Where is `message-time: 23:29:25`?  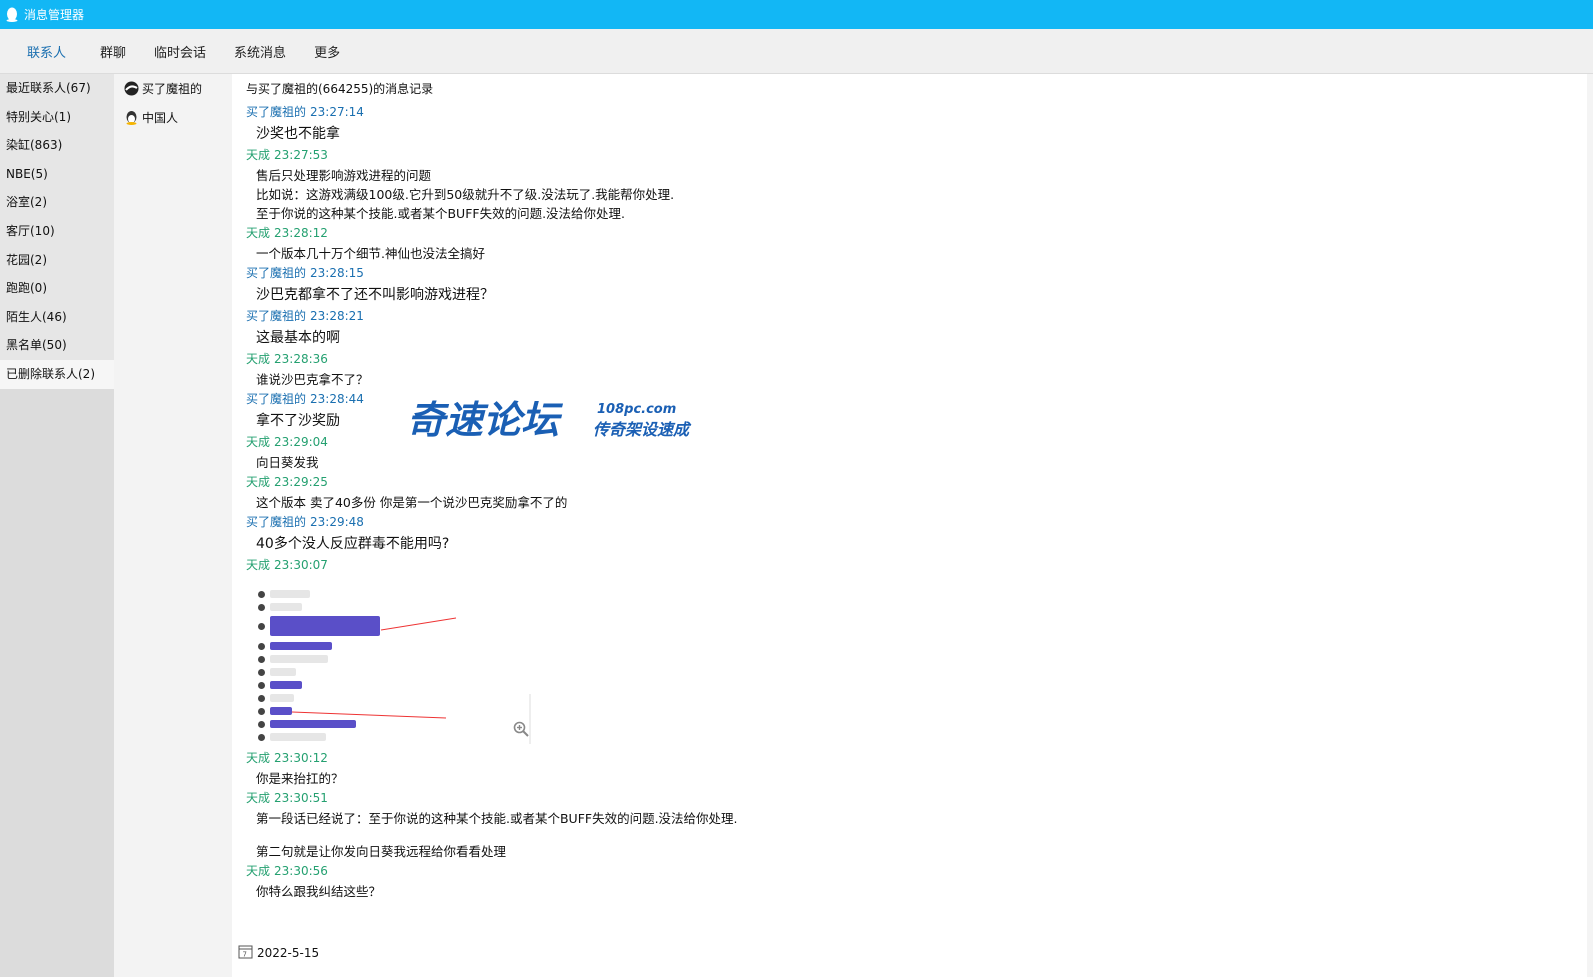
message-time: 23:29:25 is located at coordinates (301, 482).